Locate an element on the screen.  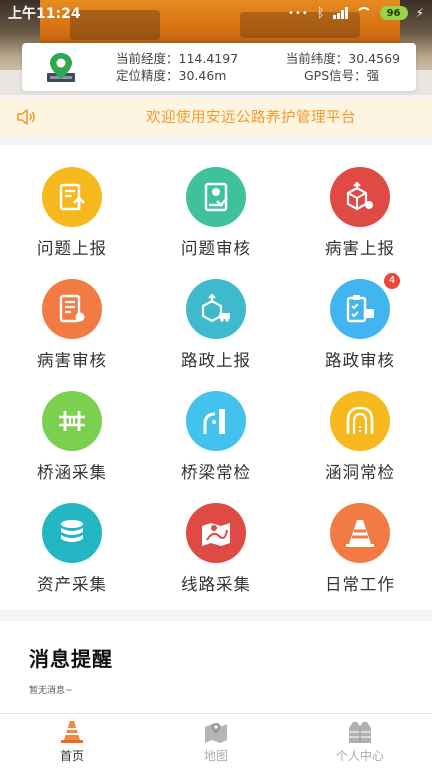
menu-item-label: 路政上报 is located at coordinates (216, 360).